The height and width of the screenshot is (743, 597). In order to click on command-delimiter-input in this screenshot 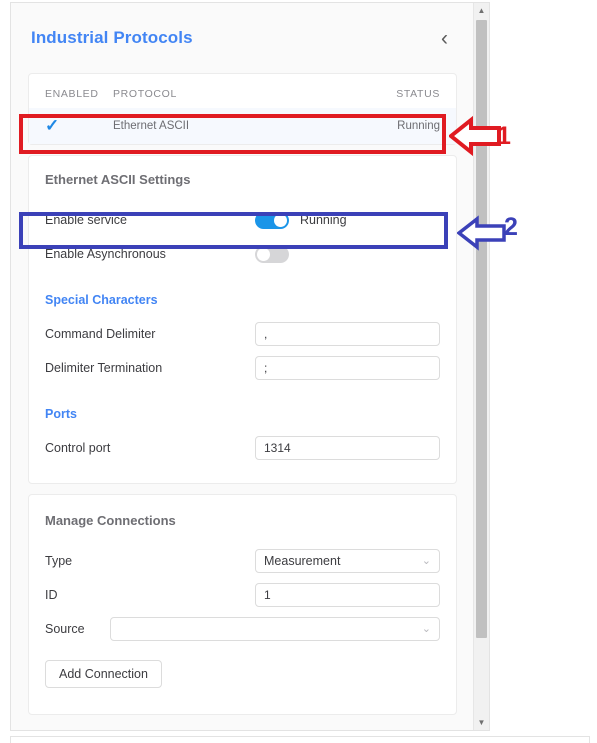, I will do `click(347, 334)`.